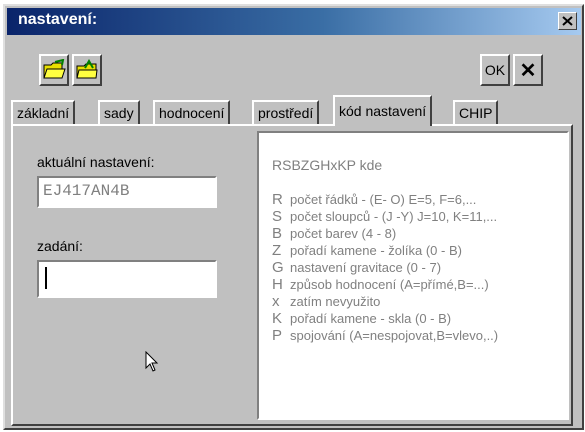 Image resolution: width=585 pixels, height=432 pixels. I want to click on save-folder-icon, so click(87, 69).